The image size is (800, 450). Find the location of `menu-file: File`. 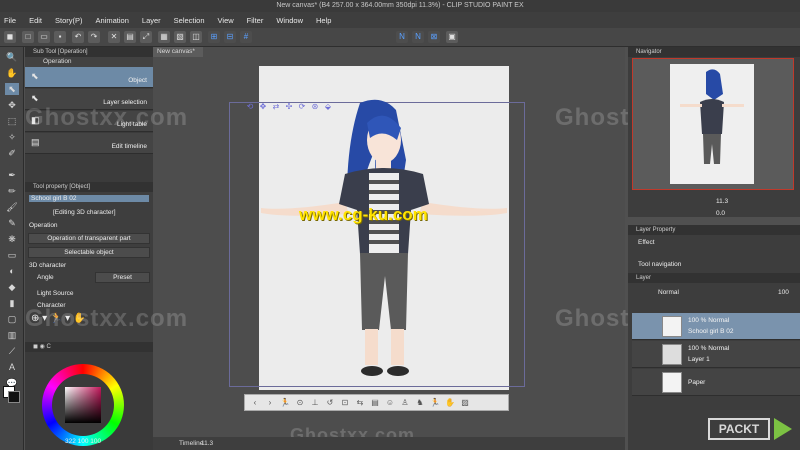

menu-file: File is located at coordinates (10, 20).